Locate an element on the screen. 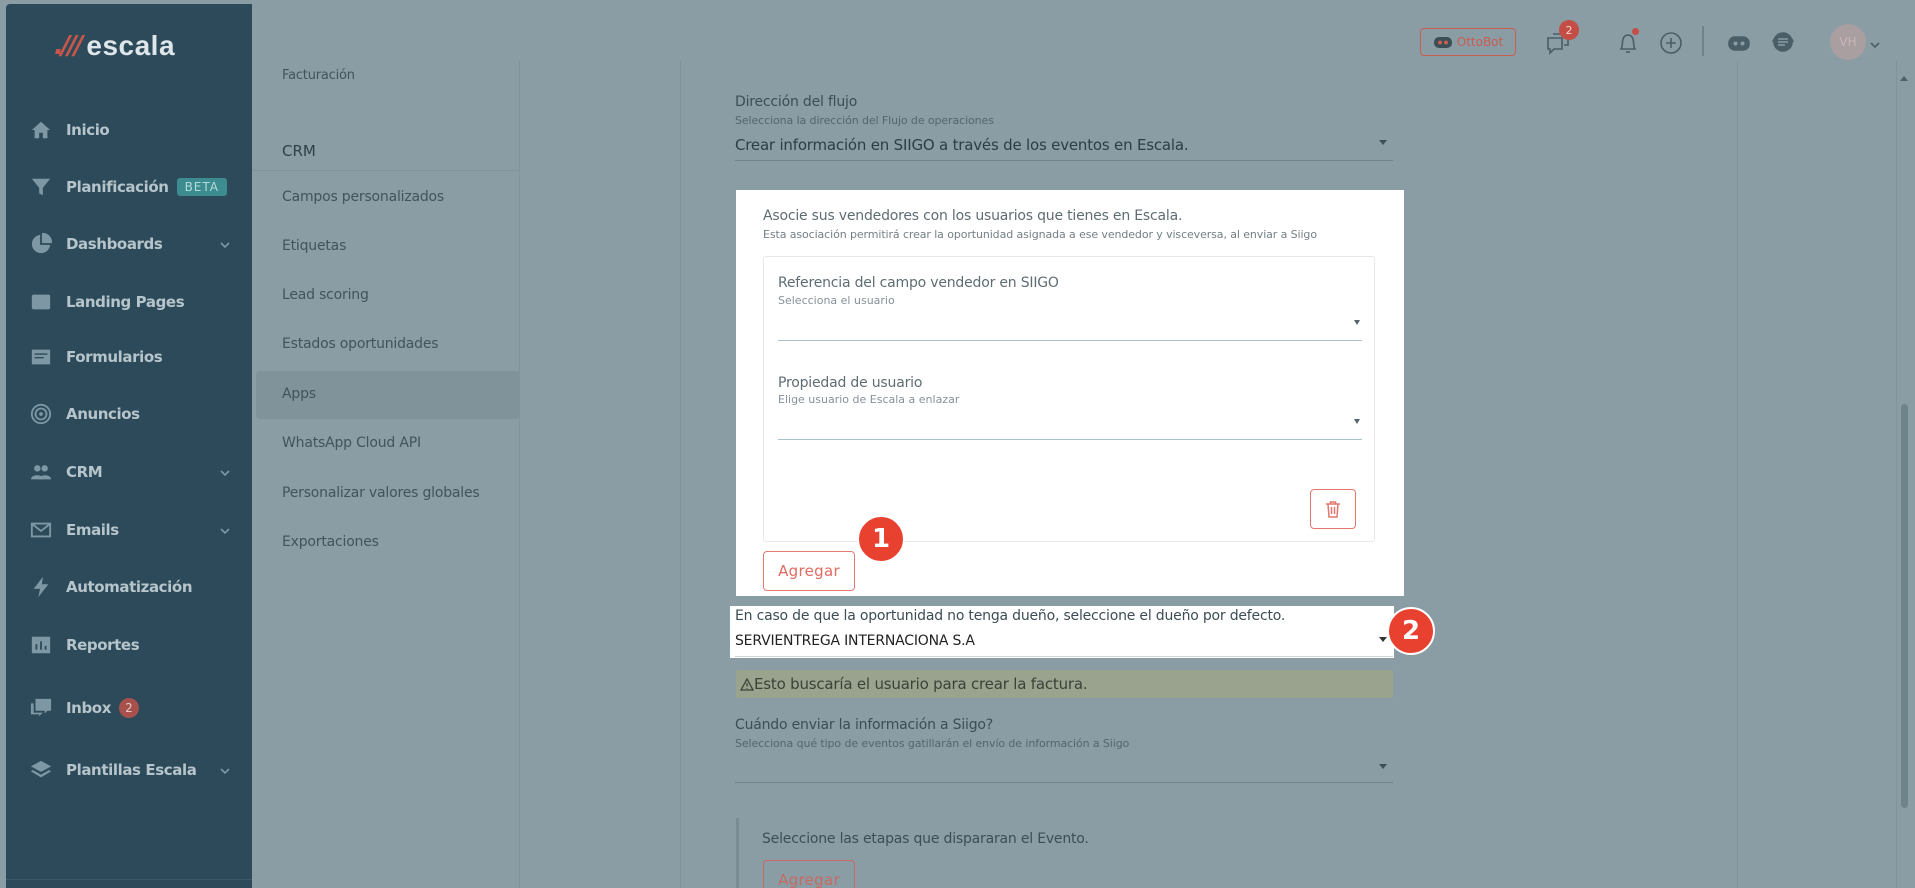 This screenshot has height=888, width=1915. sidebar-item-automatizacion: Automatización is located at coordinates (129, 587).